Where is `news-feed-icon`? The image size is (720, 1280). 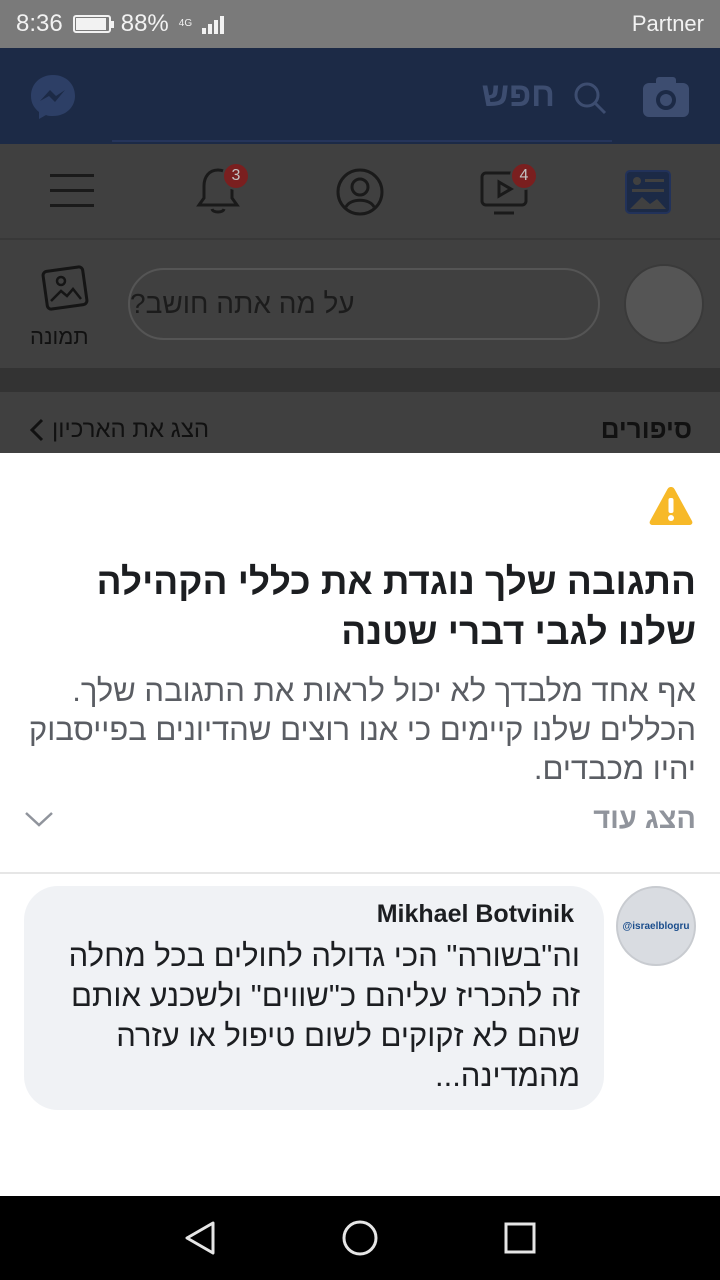
news-feed-icon is located at coordinates (648, 192).